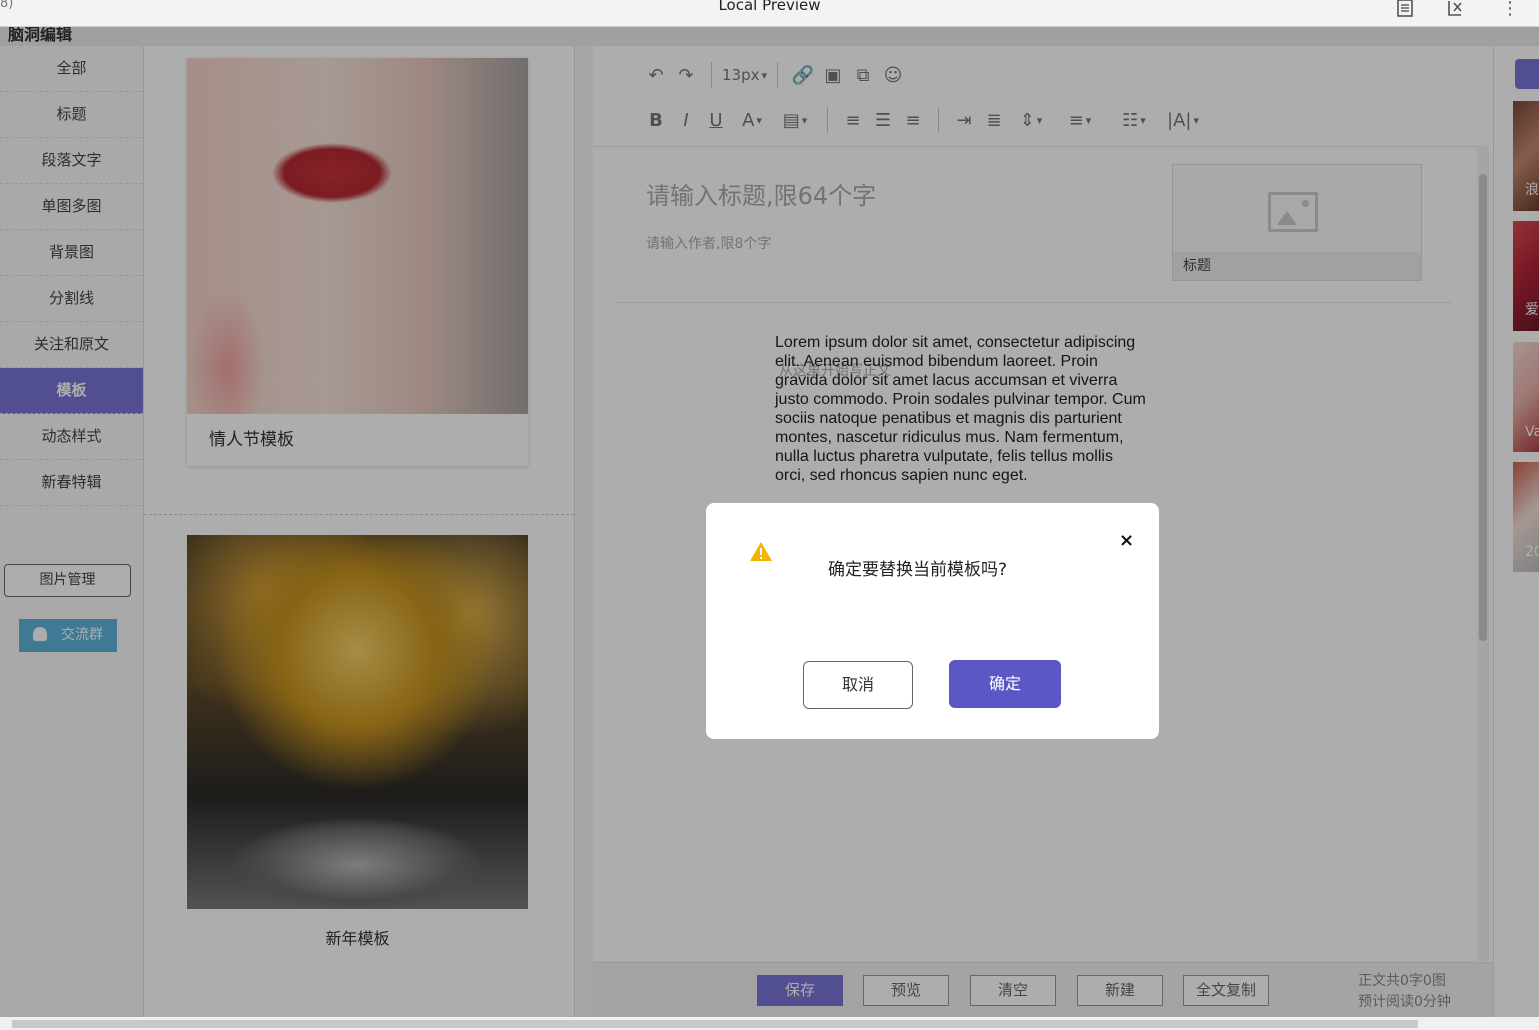  Describe the element at coordinates (1456, 9) in the screenshot. I see `export-icon` at that location.